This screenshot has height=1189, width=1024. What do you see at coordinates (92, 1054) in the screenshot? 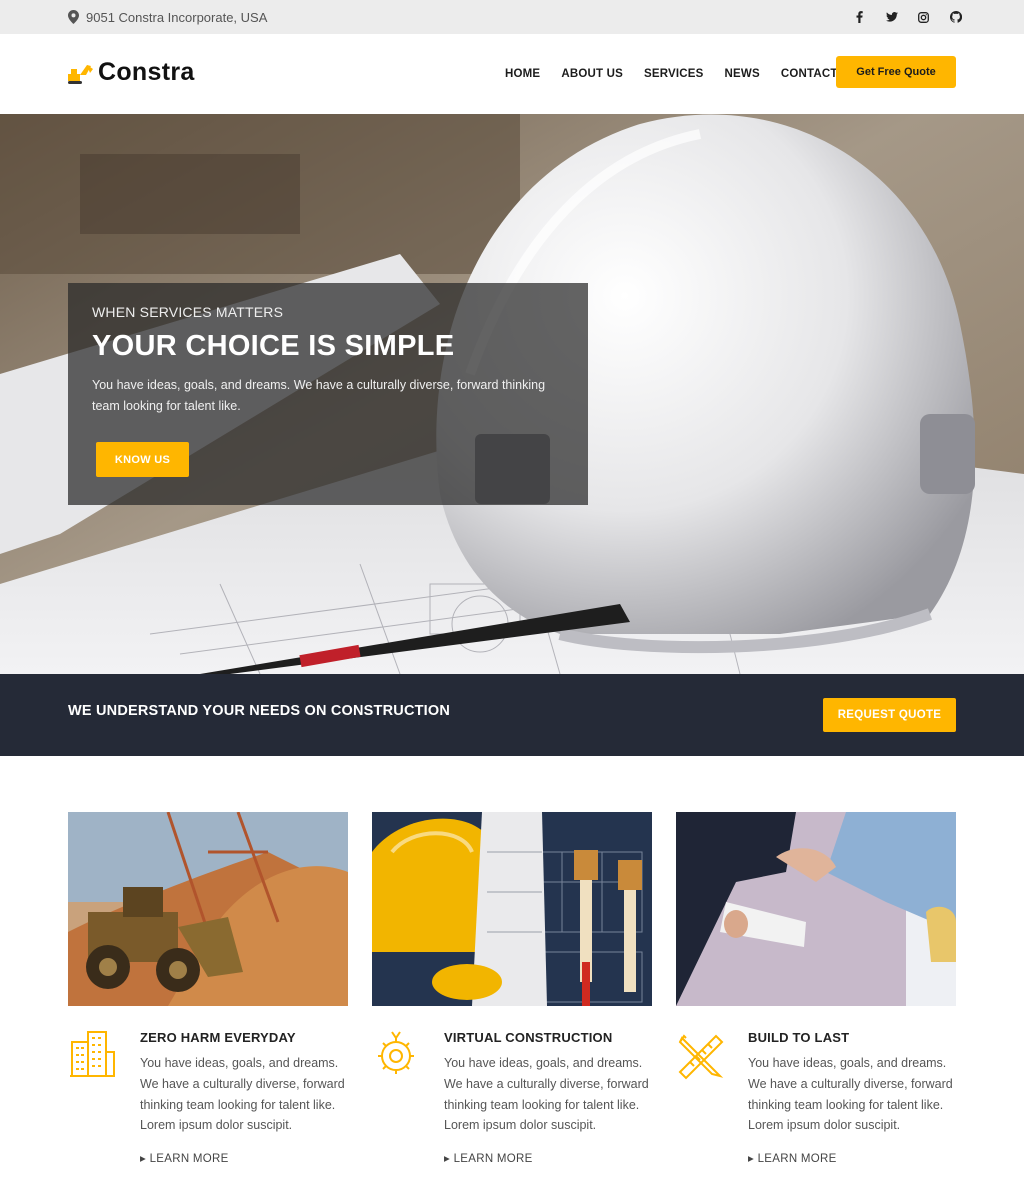
I see `building-icon` at bounding box center [92, 1054].